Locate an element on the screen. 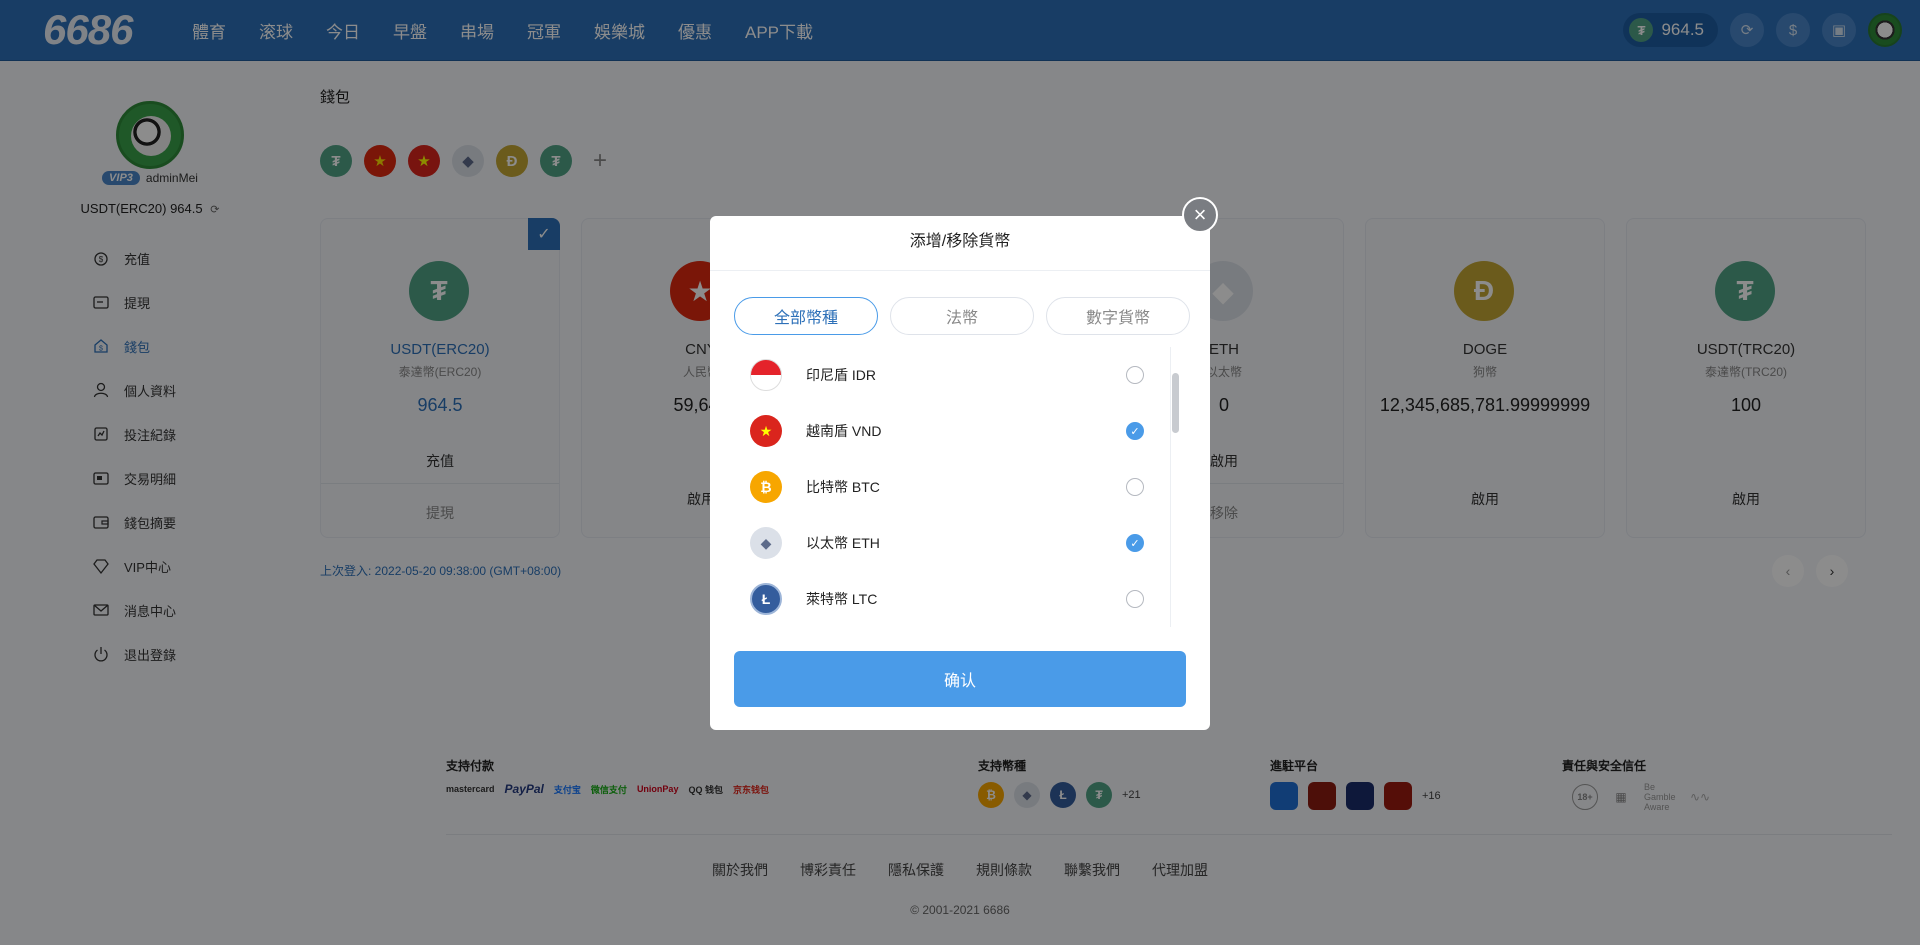  confirm-button: 确认 is located at coordinates (960, 679).